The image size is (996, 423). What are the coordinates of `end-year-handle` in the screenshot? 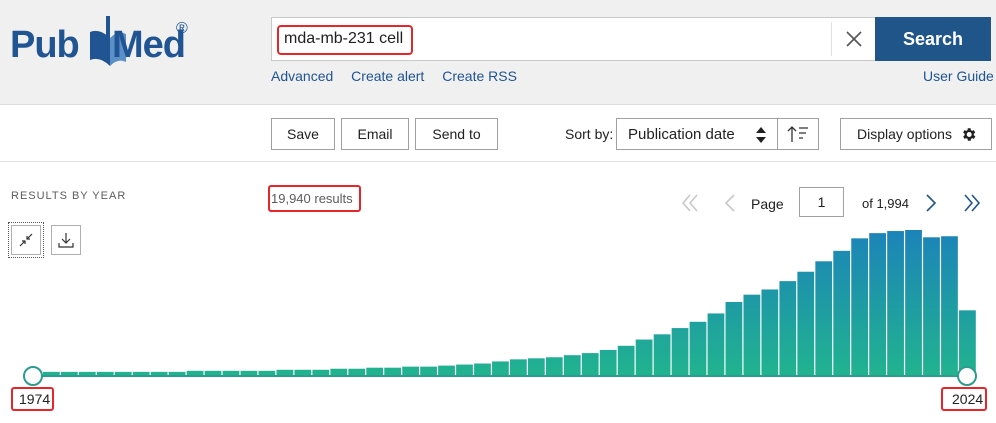 It's located at (967, 376).